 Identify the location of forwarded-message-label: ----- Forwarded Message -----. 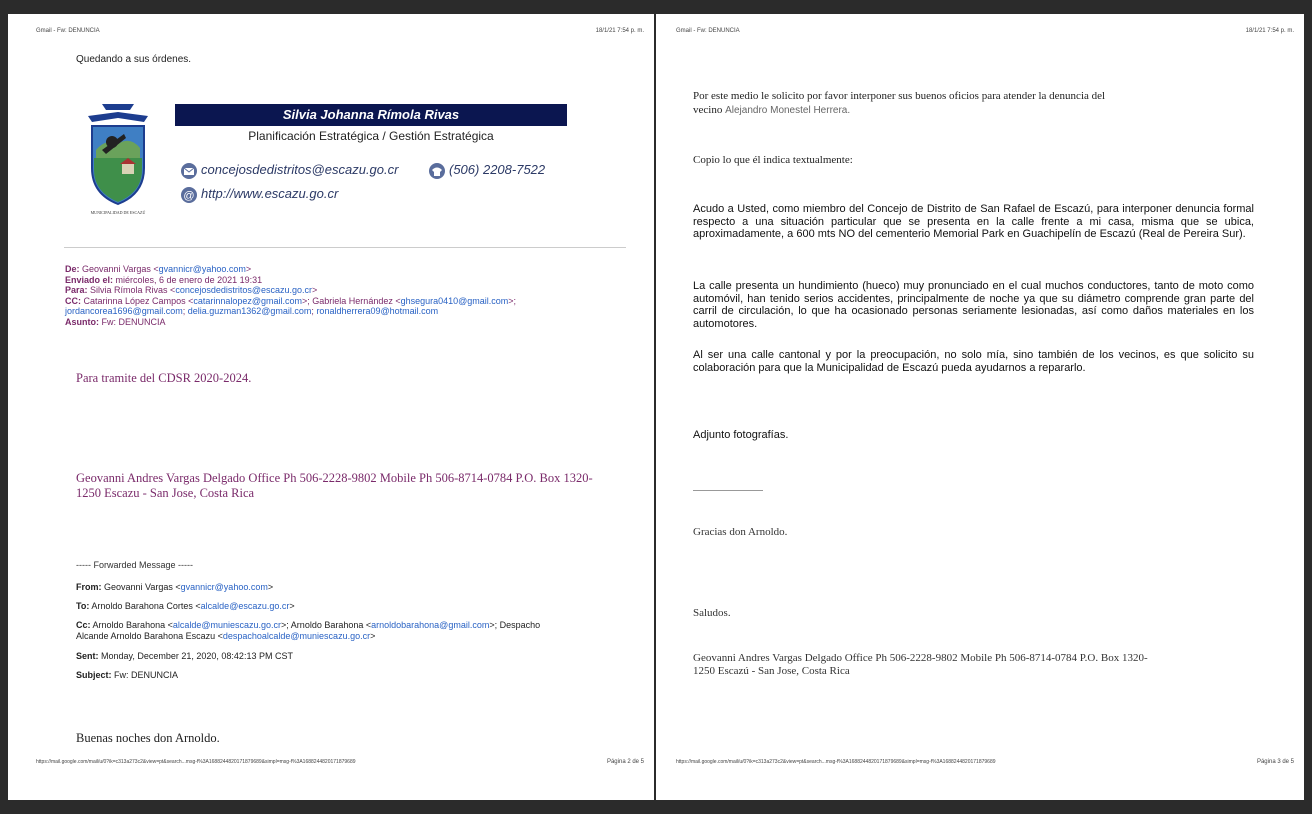
(135, 565).